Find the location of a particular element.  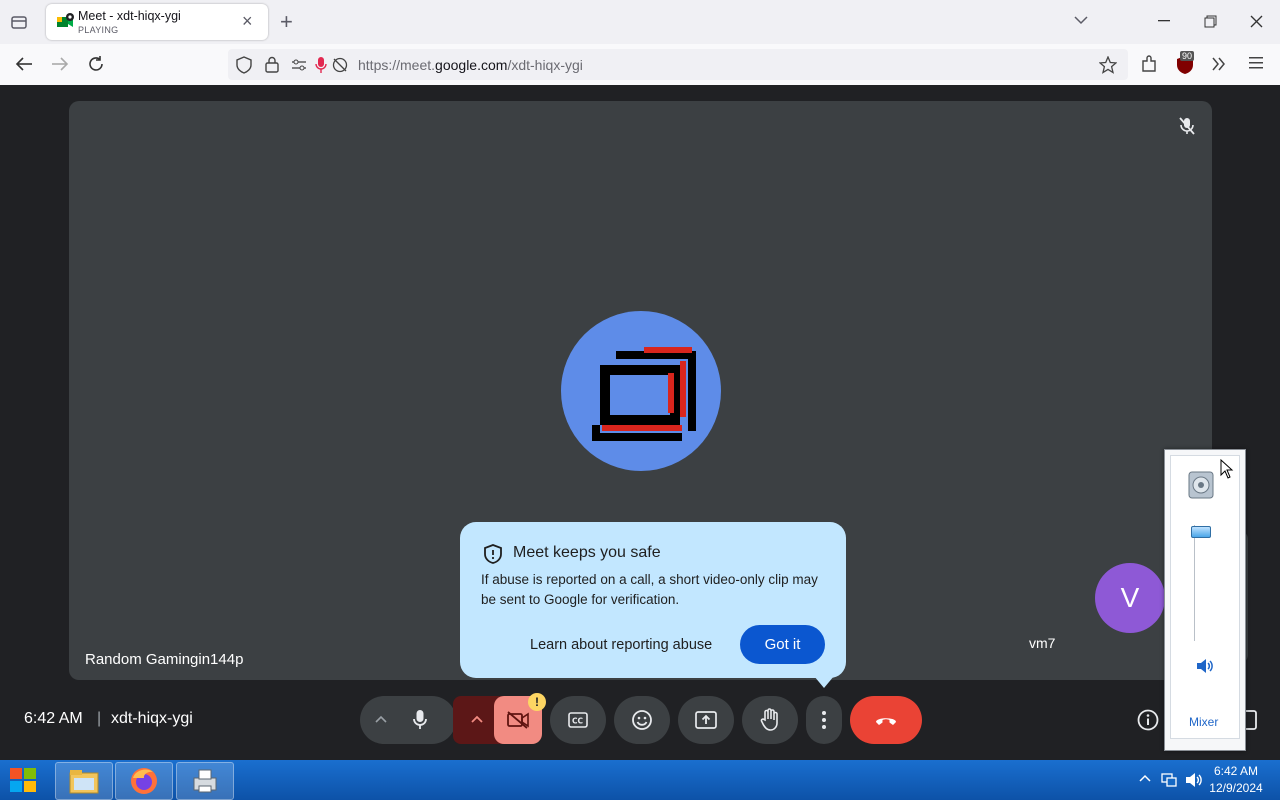

present-icon is located at coordinates (706, 720).